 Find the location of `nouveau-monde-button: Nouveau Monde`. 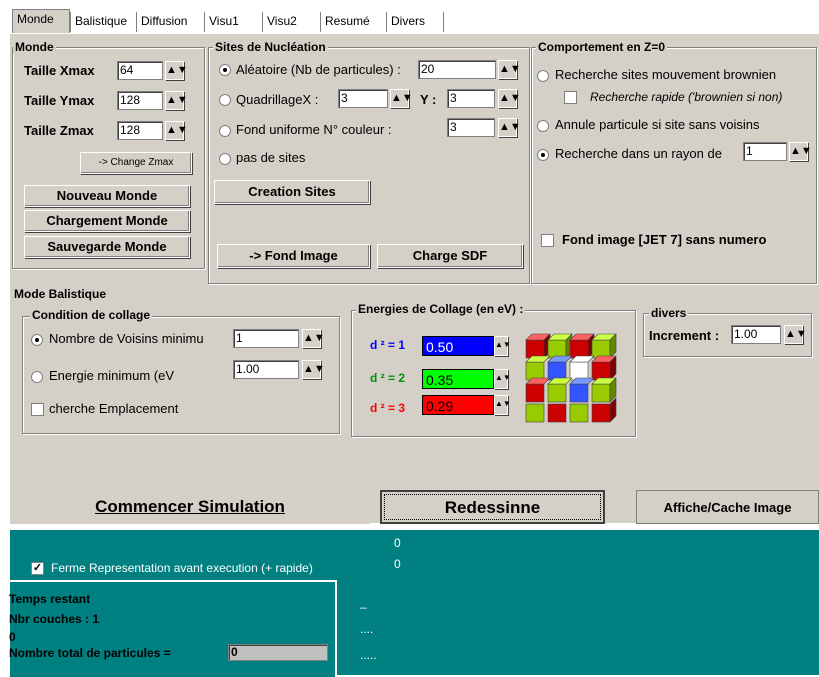

nouveau-monde-button: Nouveau Monde is located at coordinates (107, 196).